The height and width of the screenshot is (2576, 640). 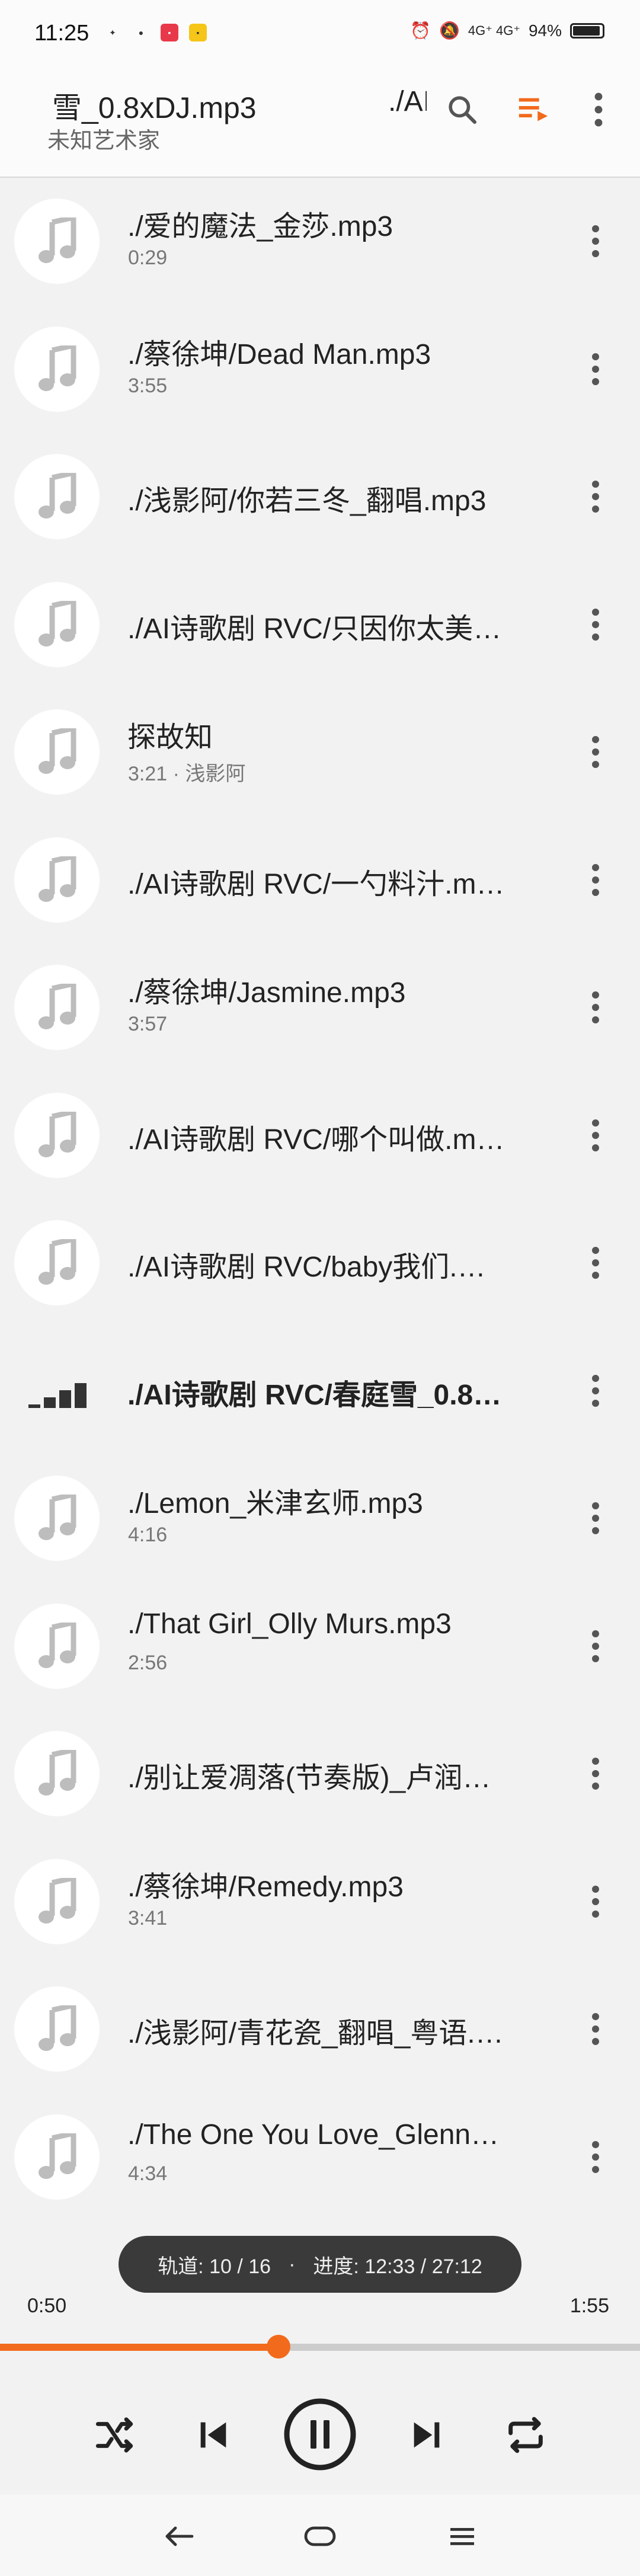 I want to click on track-title: ./爱的魔法_金莎.mp3, so click(x=260, y=226).